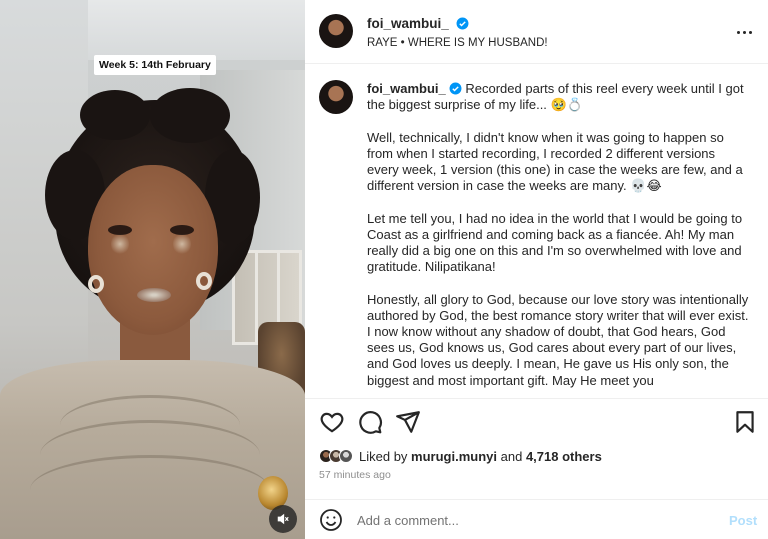  I want to click on likes-text: Liked by murugi.munyi and 4,718 others, so click(480, 456).